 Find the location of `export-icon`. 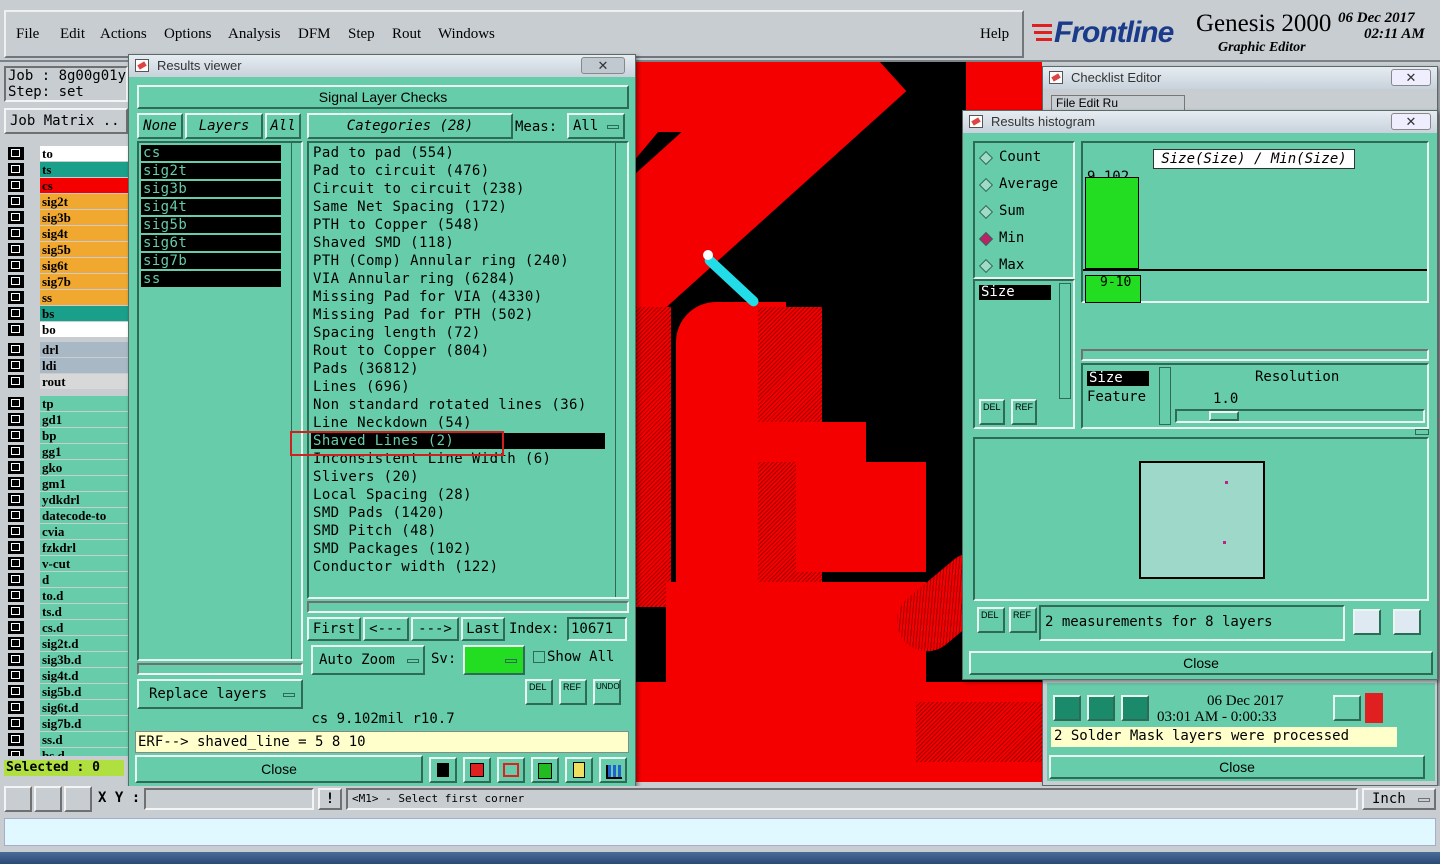

export-icon is located at coordinates (1367, 622).